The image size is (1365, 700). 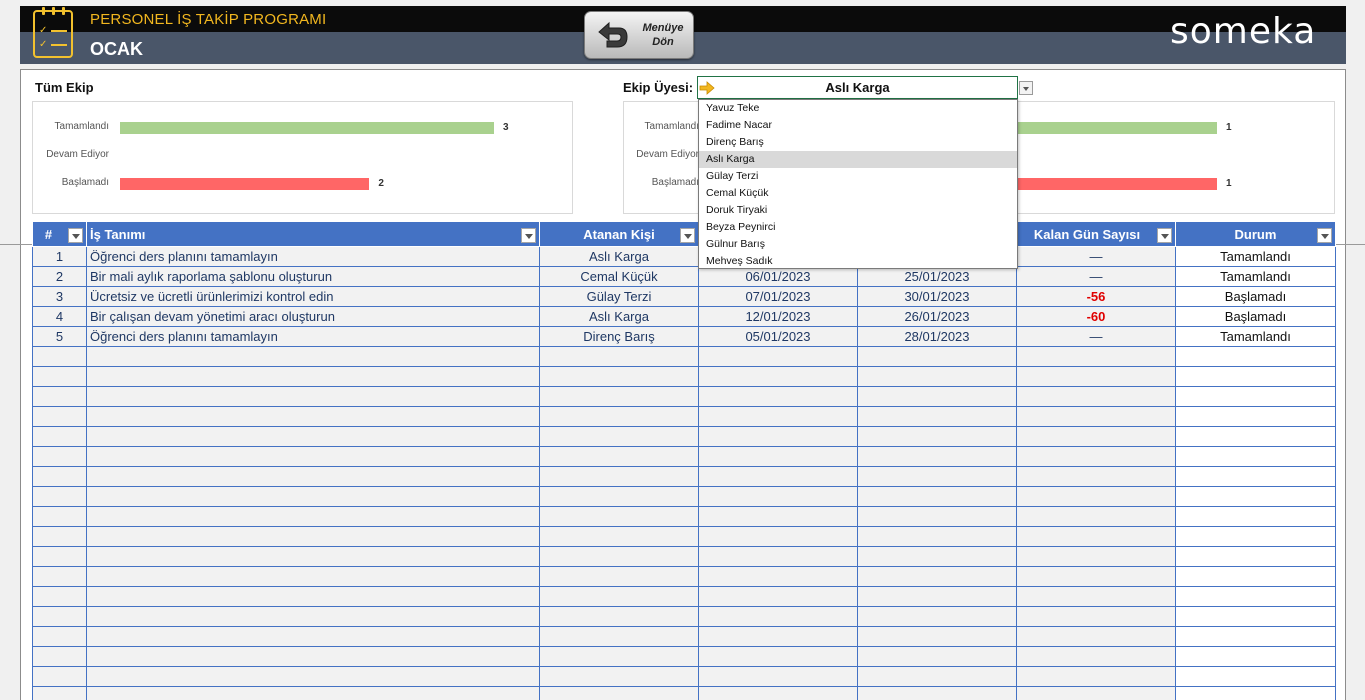 What do you see at coordinates (937, 316) in the screenshot?
I see `cell-end-date: 26/01/2023` at bounding box center [937, 316].